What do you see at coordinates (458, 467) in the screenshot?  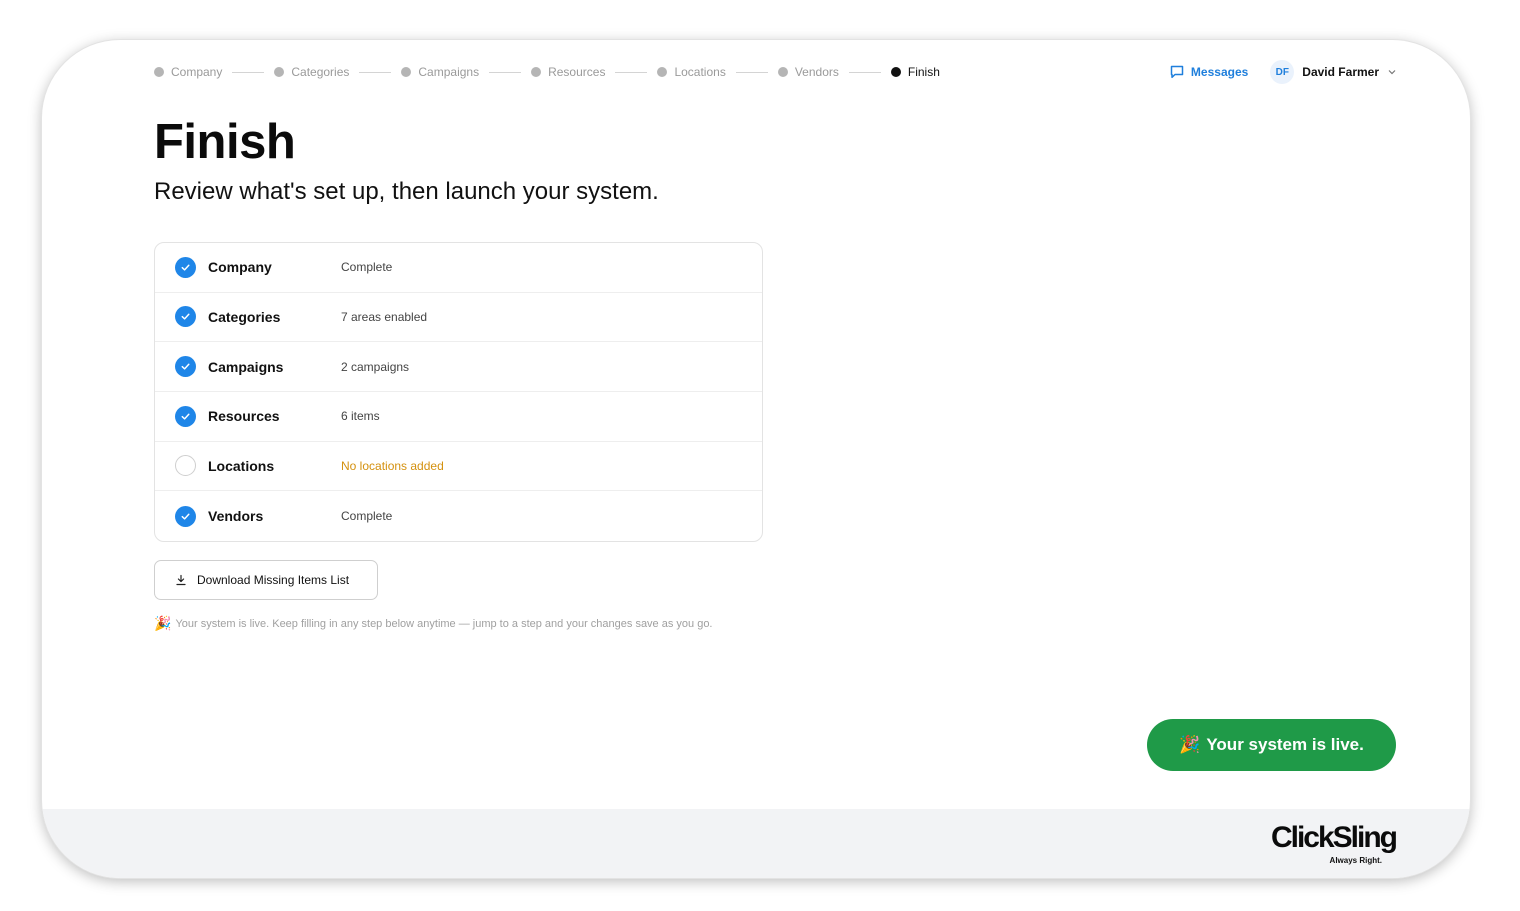 I see `summary-row-locations: Locations No locations added` at bounding box center [458, 467].